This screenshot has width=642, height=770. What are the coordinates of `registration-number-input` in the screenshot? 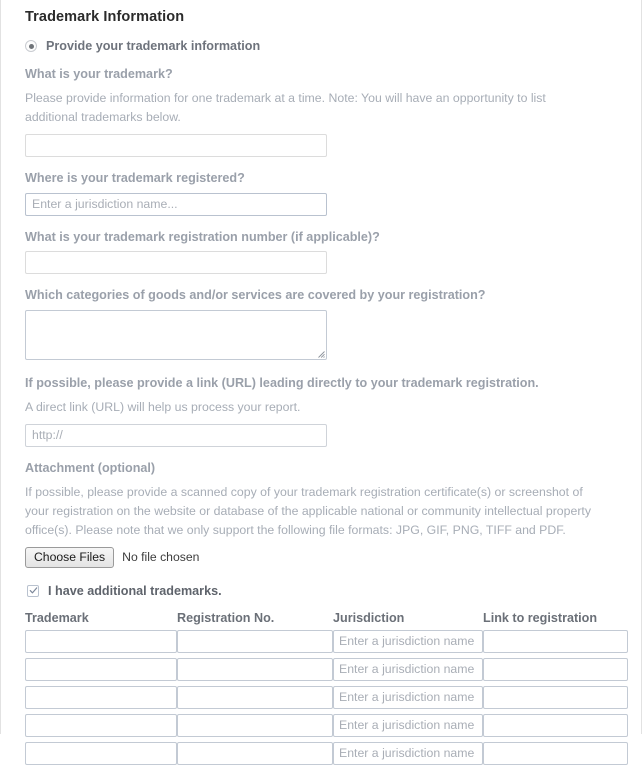 It's located at (176, 263).